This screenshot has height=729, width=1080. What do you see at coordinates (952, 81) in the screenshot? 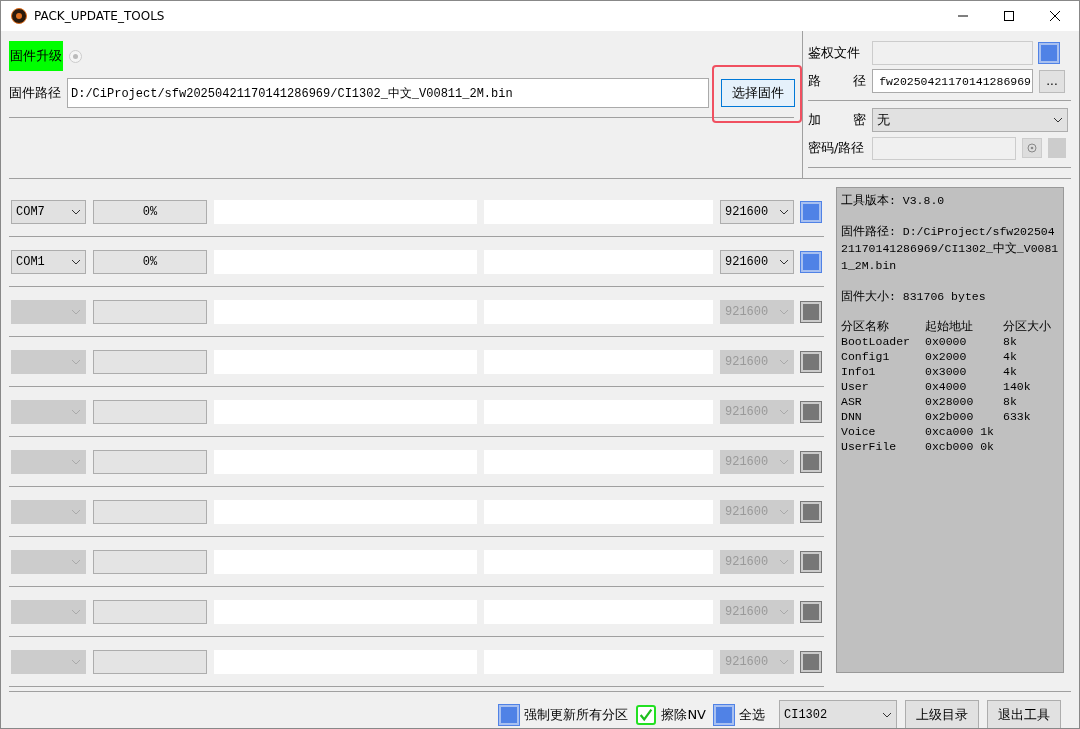
I see `path-field: fw20250421170141286969` at bounding box center [952, 81].